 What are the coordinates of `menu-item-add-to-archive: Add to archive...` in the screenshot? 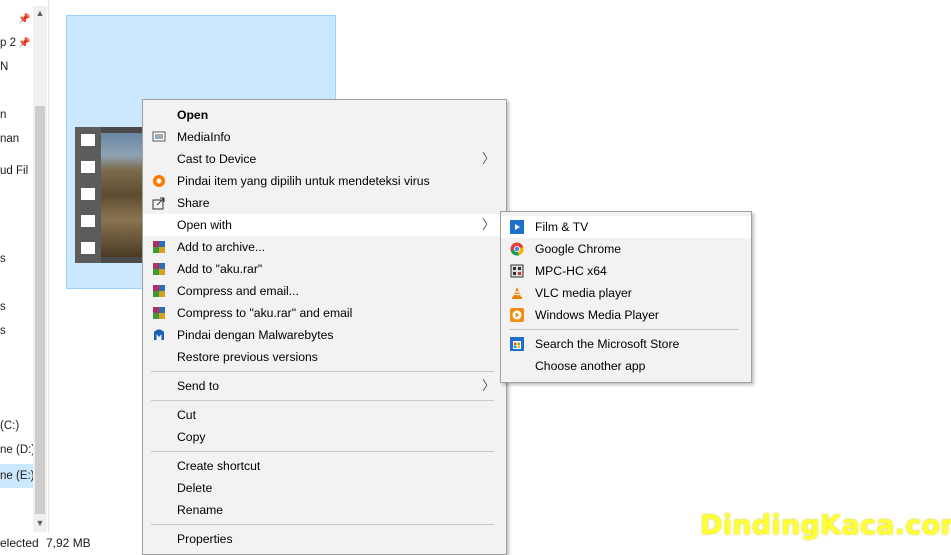 It's located at (324, 247).